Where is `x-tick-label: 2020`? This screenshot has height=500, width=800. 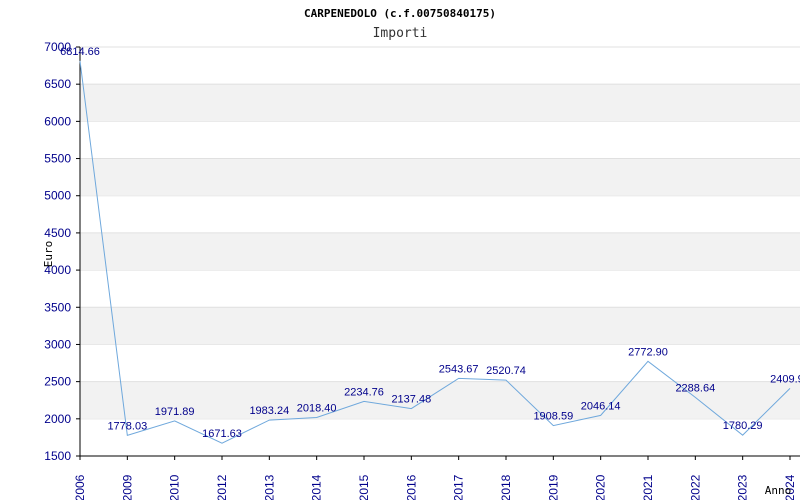
x-tick-label: 2020 is located at coordinates (601, 487).